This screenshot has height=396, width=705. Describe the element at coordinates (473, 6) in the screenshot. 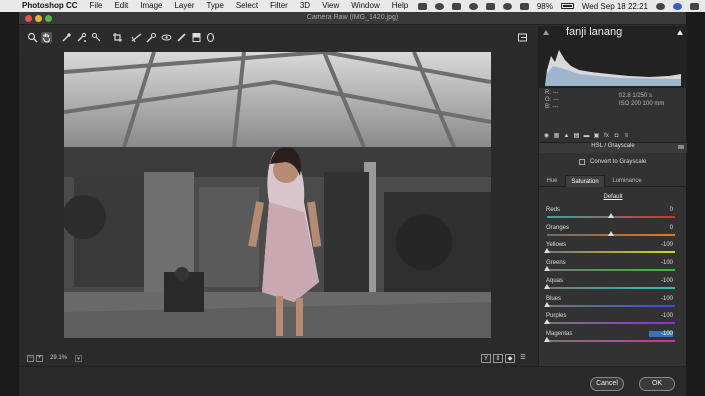

I see `clock-icon` at that location.